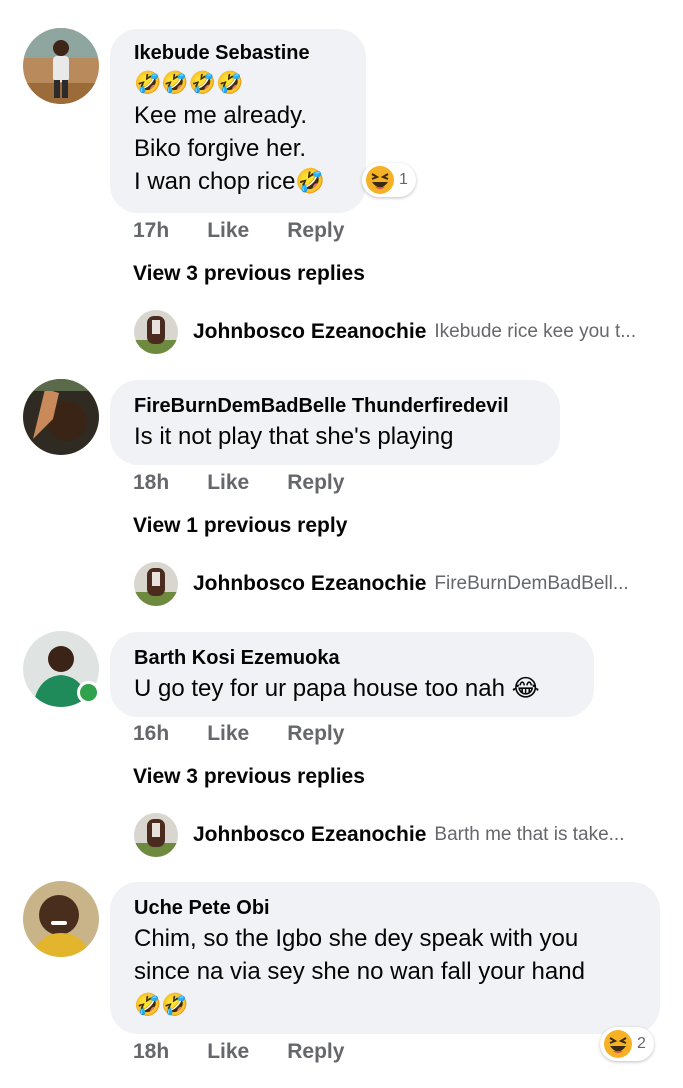 The image size is (683, 1088). What do you see at coordinates (230, 181) in the screenshot?
I see `comment-text-line: I wan chop rice🤣` at bounding box center [230, 181].